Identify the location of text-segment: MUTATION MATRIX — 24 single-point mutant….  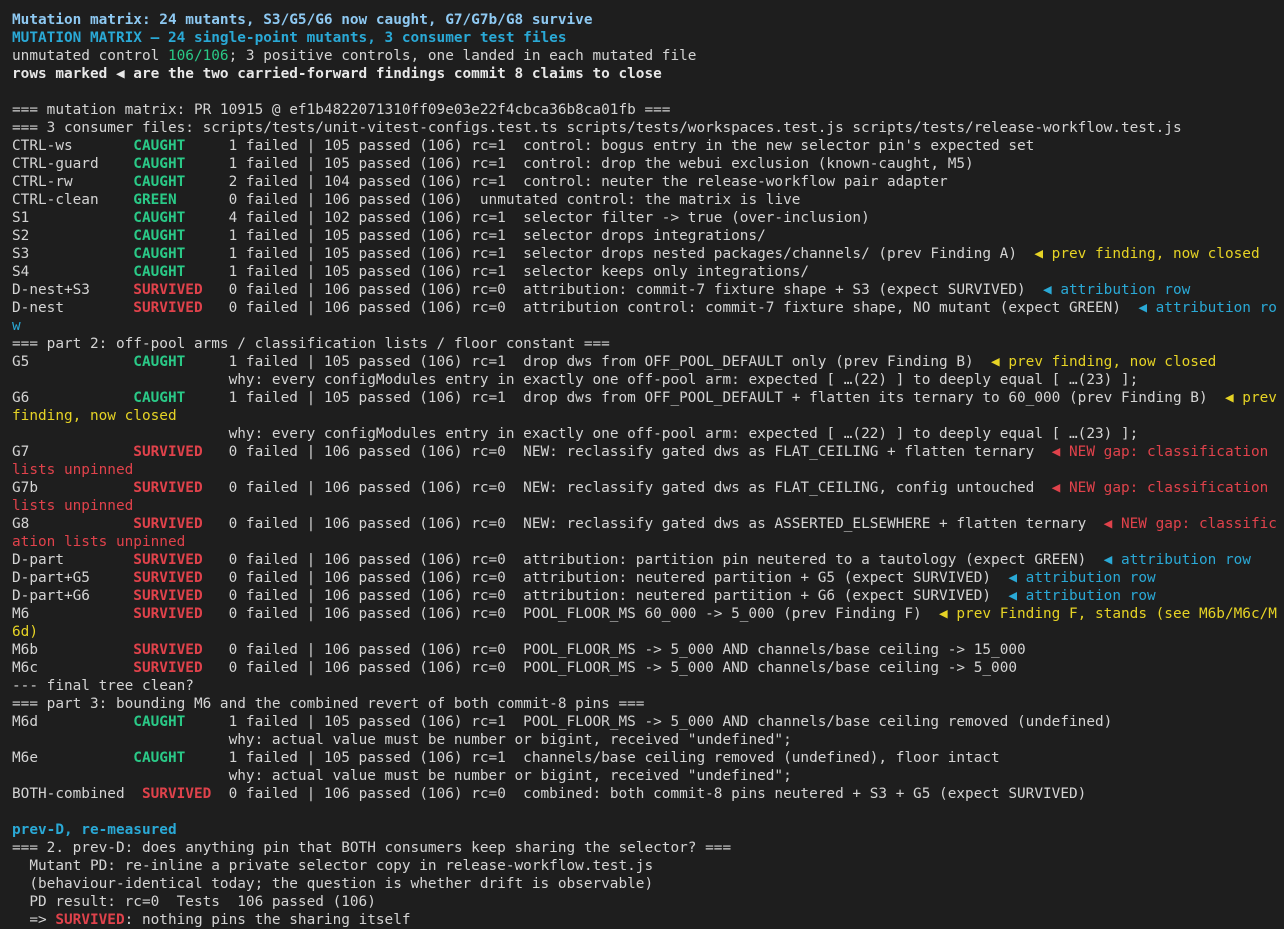
(289, 38).